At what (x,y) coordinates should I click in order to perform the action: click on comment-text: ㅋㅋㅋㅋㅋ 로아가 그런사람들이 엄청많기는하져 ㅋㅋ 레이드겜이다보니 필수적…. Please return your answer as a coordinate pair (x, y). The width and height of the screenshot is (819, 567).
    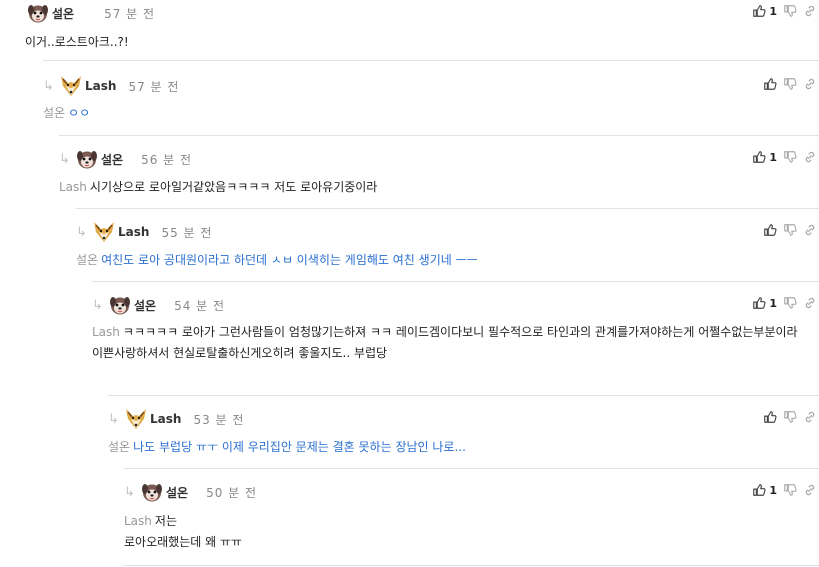
    Looking at the image, I should click on (460, 332).